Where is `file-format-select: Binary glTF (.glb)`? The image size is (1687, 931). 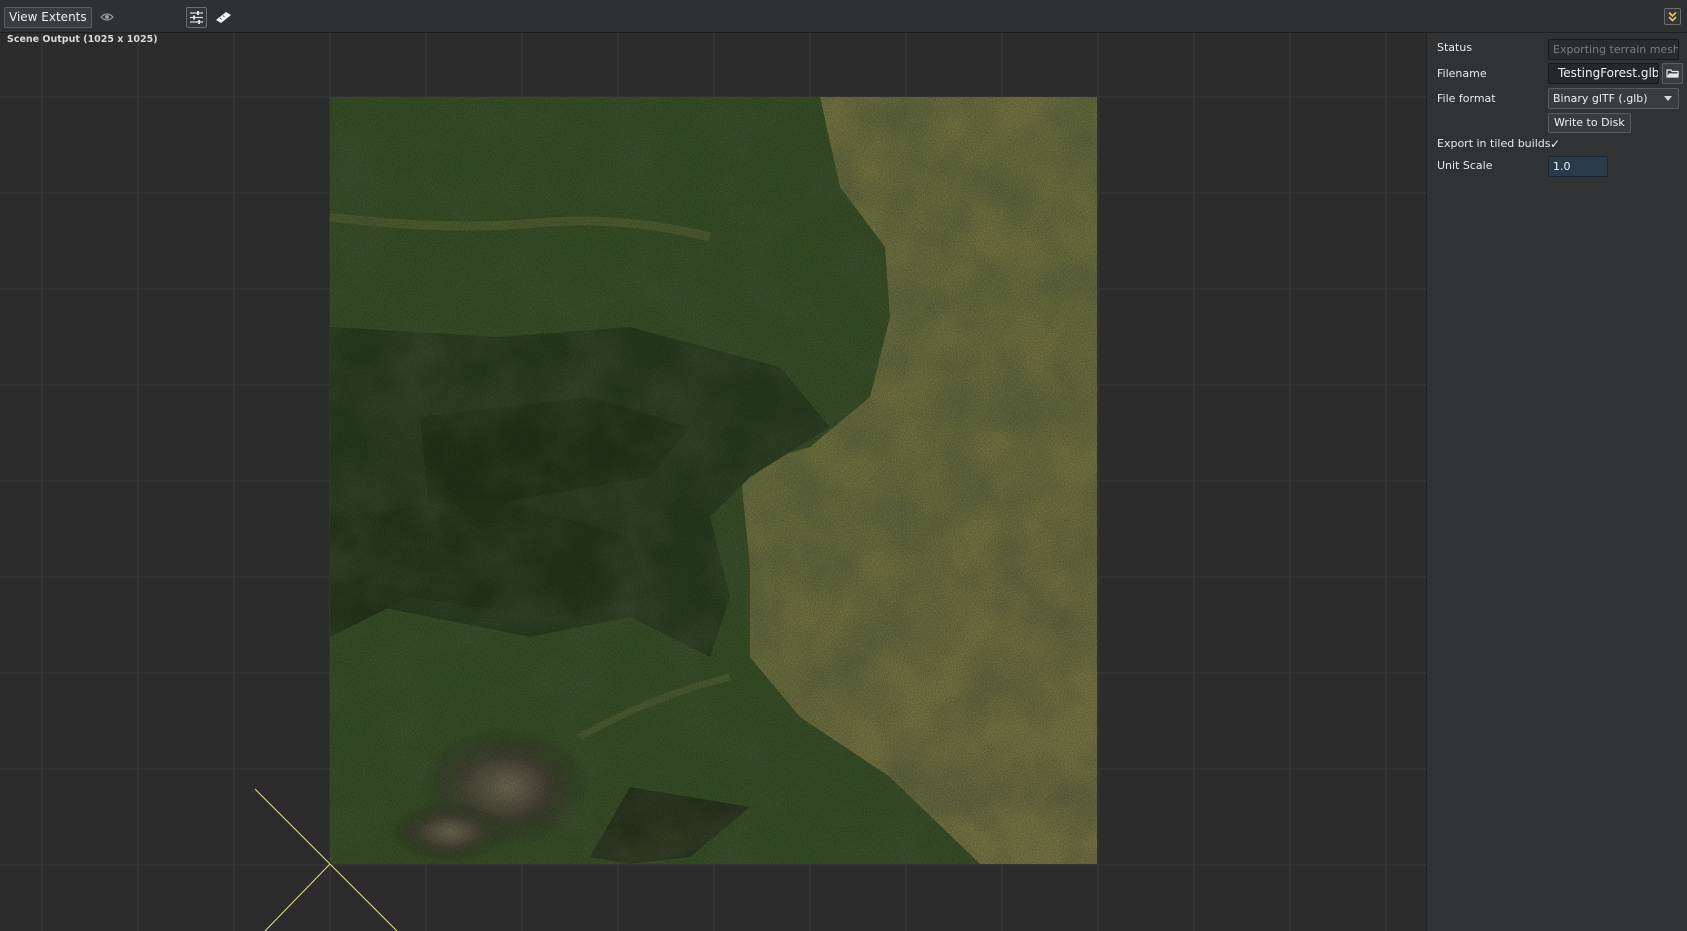 file-format-select: Binary glTF (.glb) is located at coordinates (1613, 98).